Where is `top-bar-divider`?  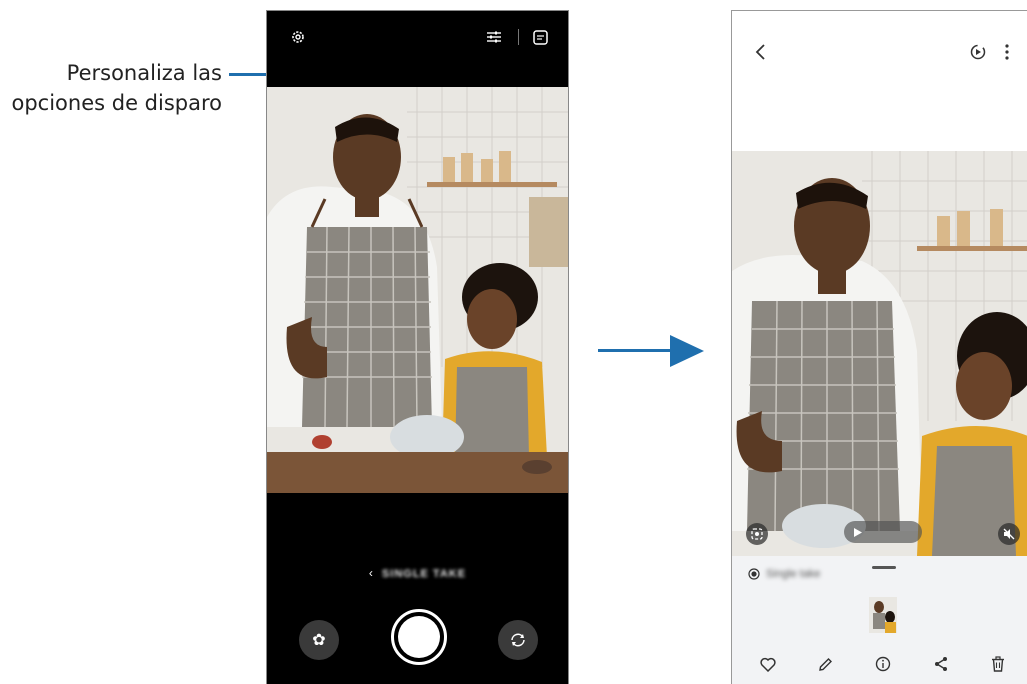
top-bar-divider is located at coordinates (518, 37).